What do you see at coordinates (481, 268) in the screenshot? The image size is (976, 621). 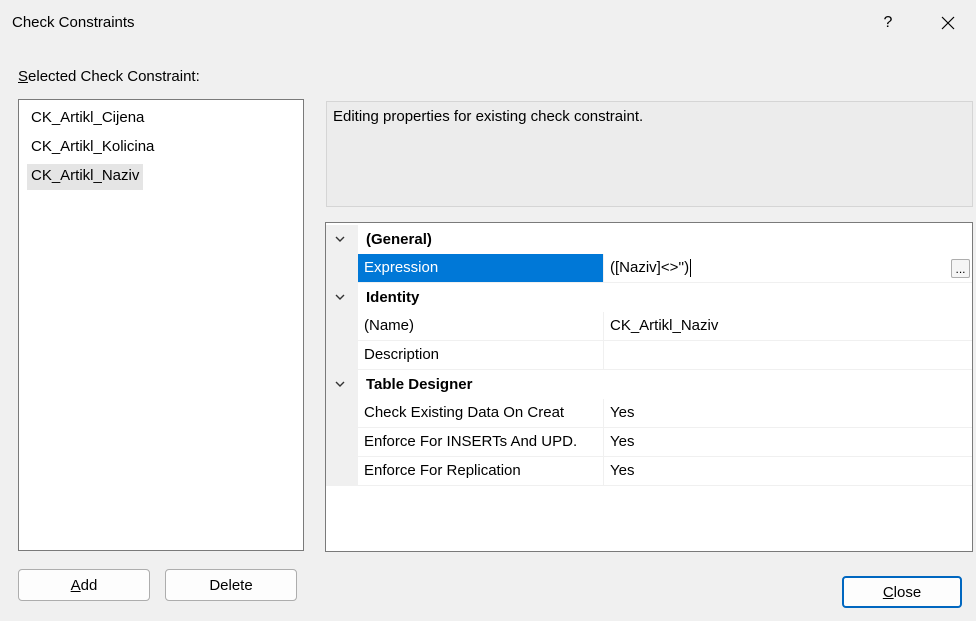 I see `property-name: Expression` at bounding box center [481, 268].